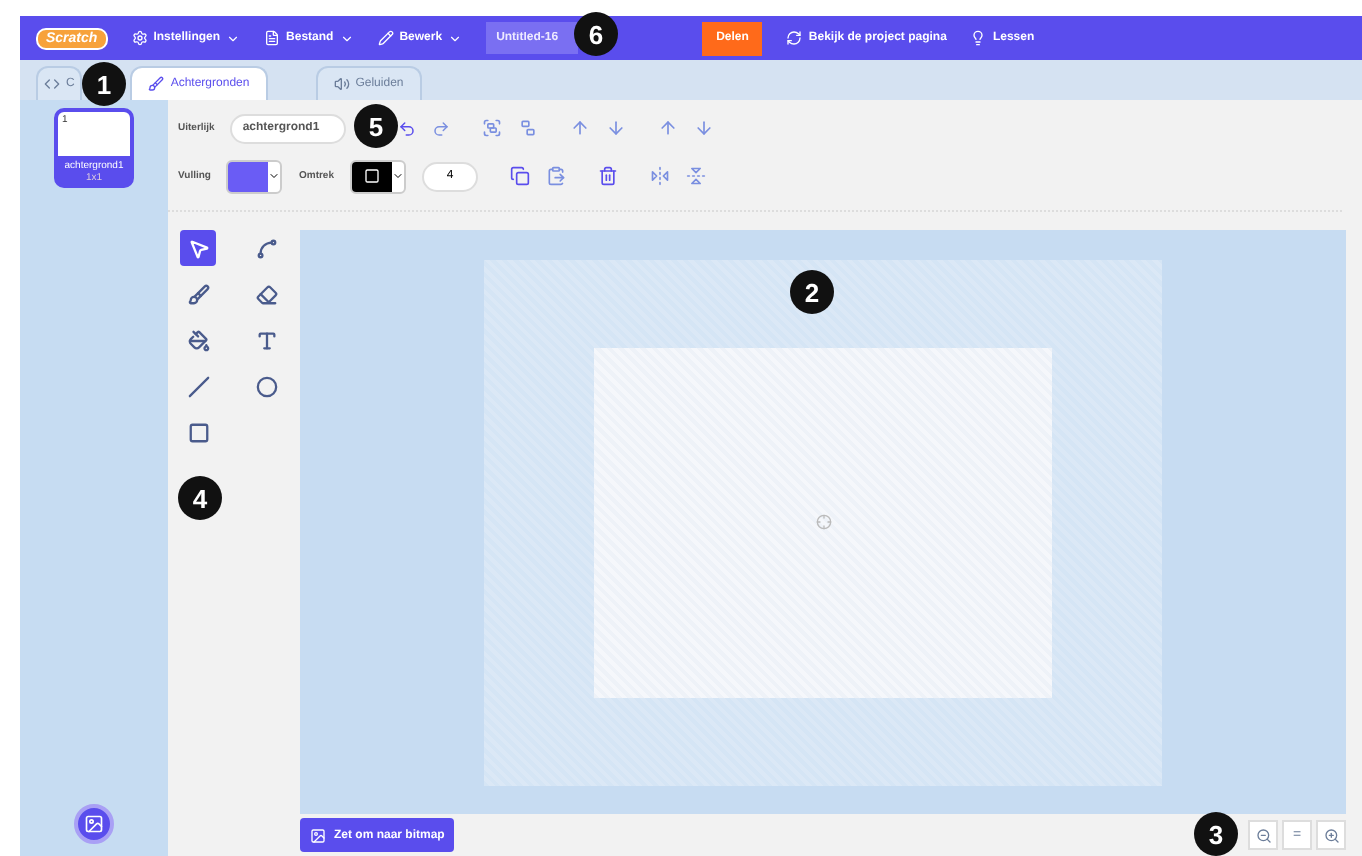 This screenshot has width=1362, height=856. I want to click on paint-bucket-icon, so click(198, 340).